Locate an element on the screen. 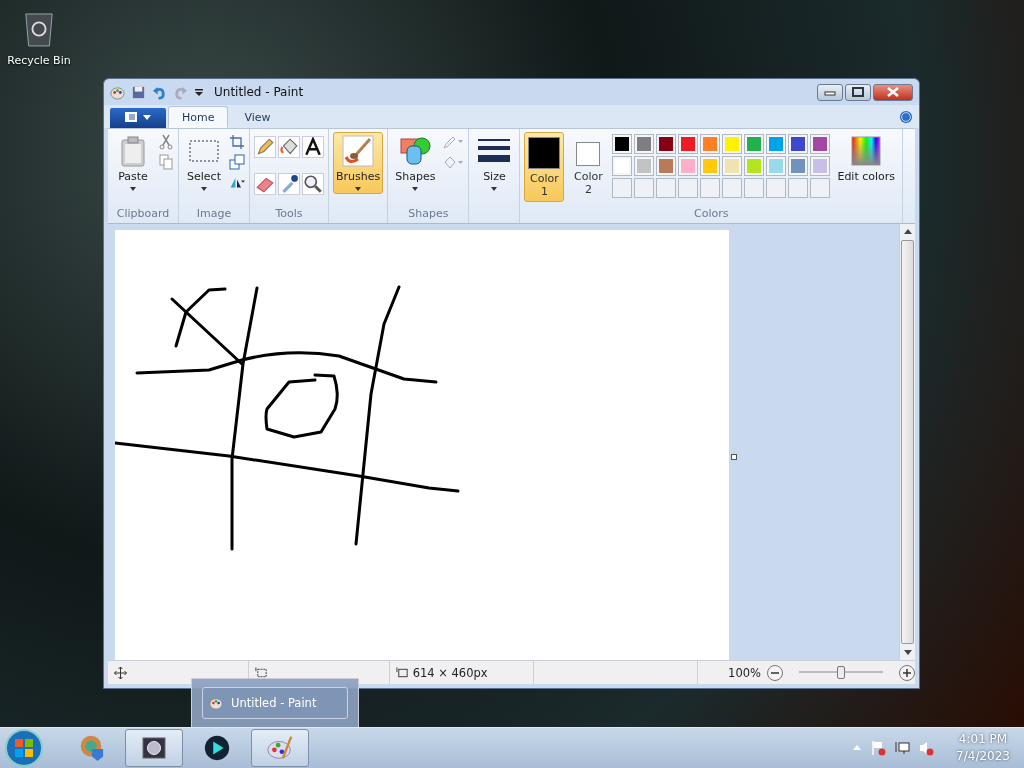 Image resolution: width=1024 pixels, height=768 pixels. resize-icon is located at coordinates (237, 162).